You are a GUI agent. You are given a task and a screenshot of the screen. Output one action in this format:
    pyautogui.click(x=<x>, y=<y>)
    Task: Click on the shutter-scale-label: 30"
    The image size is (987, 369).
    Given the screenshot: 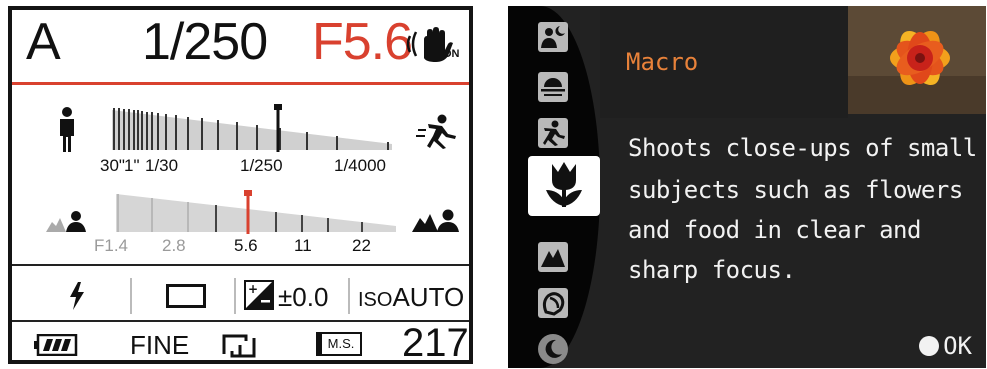 What is the action you would take?
    pyautogui.click(x=112, y=165)
    